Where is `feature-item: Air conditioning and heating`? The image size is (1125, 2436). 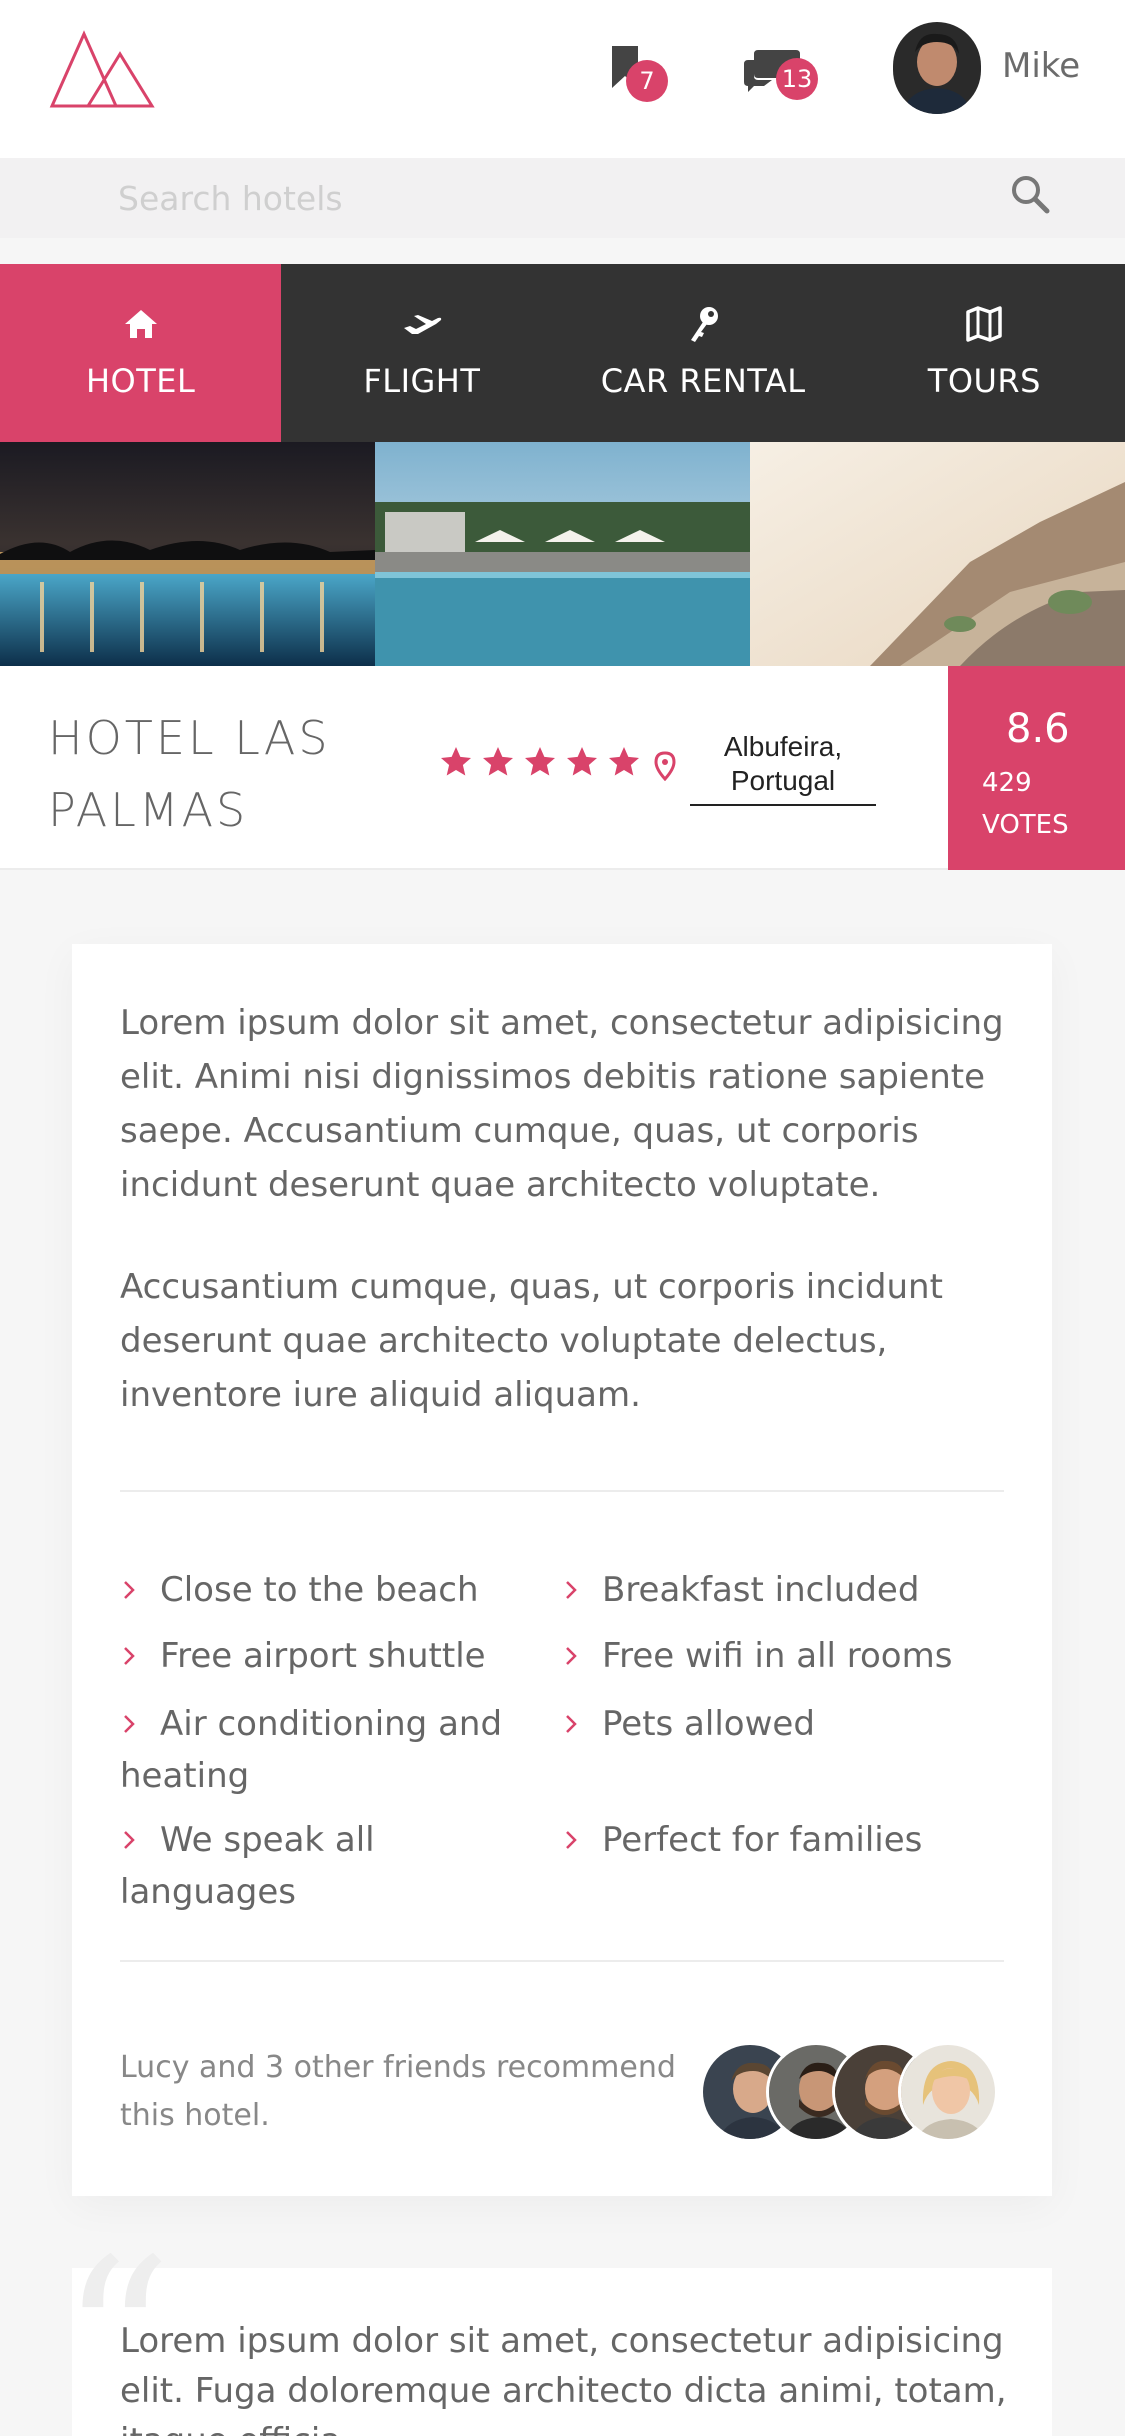
feature-item: Air conditioning and heating is located at coordinates (320, 1750).